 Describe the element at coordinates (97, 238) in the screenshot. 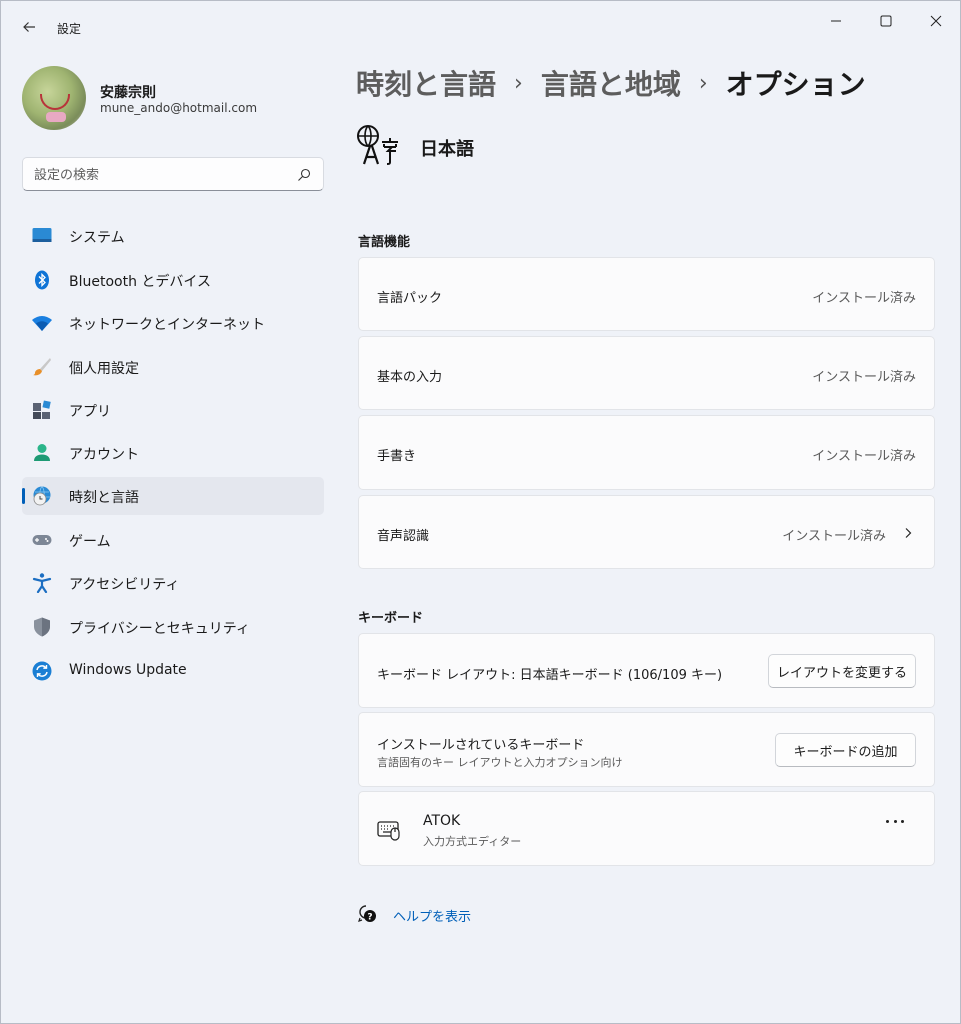

I see `sidebar-item-label: システム` at that location.